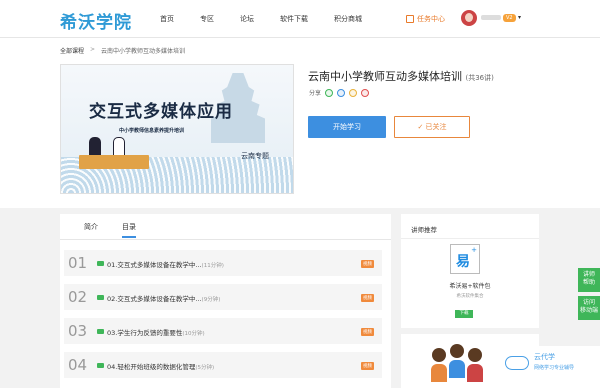 The width and height of the screenshot is (600, 388). What do you see at coordinates (470, 296) in the screenshot?
I see `app-description: 希沃软件集合` at bounding box center [470, 296].